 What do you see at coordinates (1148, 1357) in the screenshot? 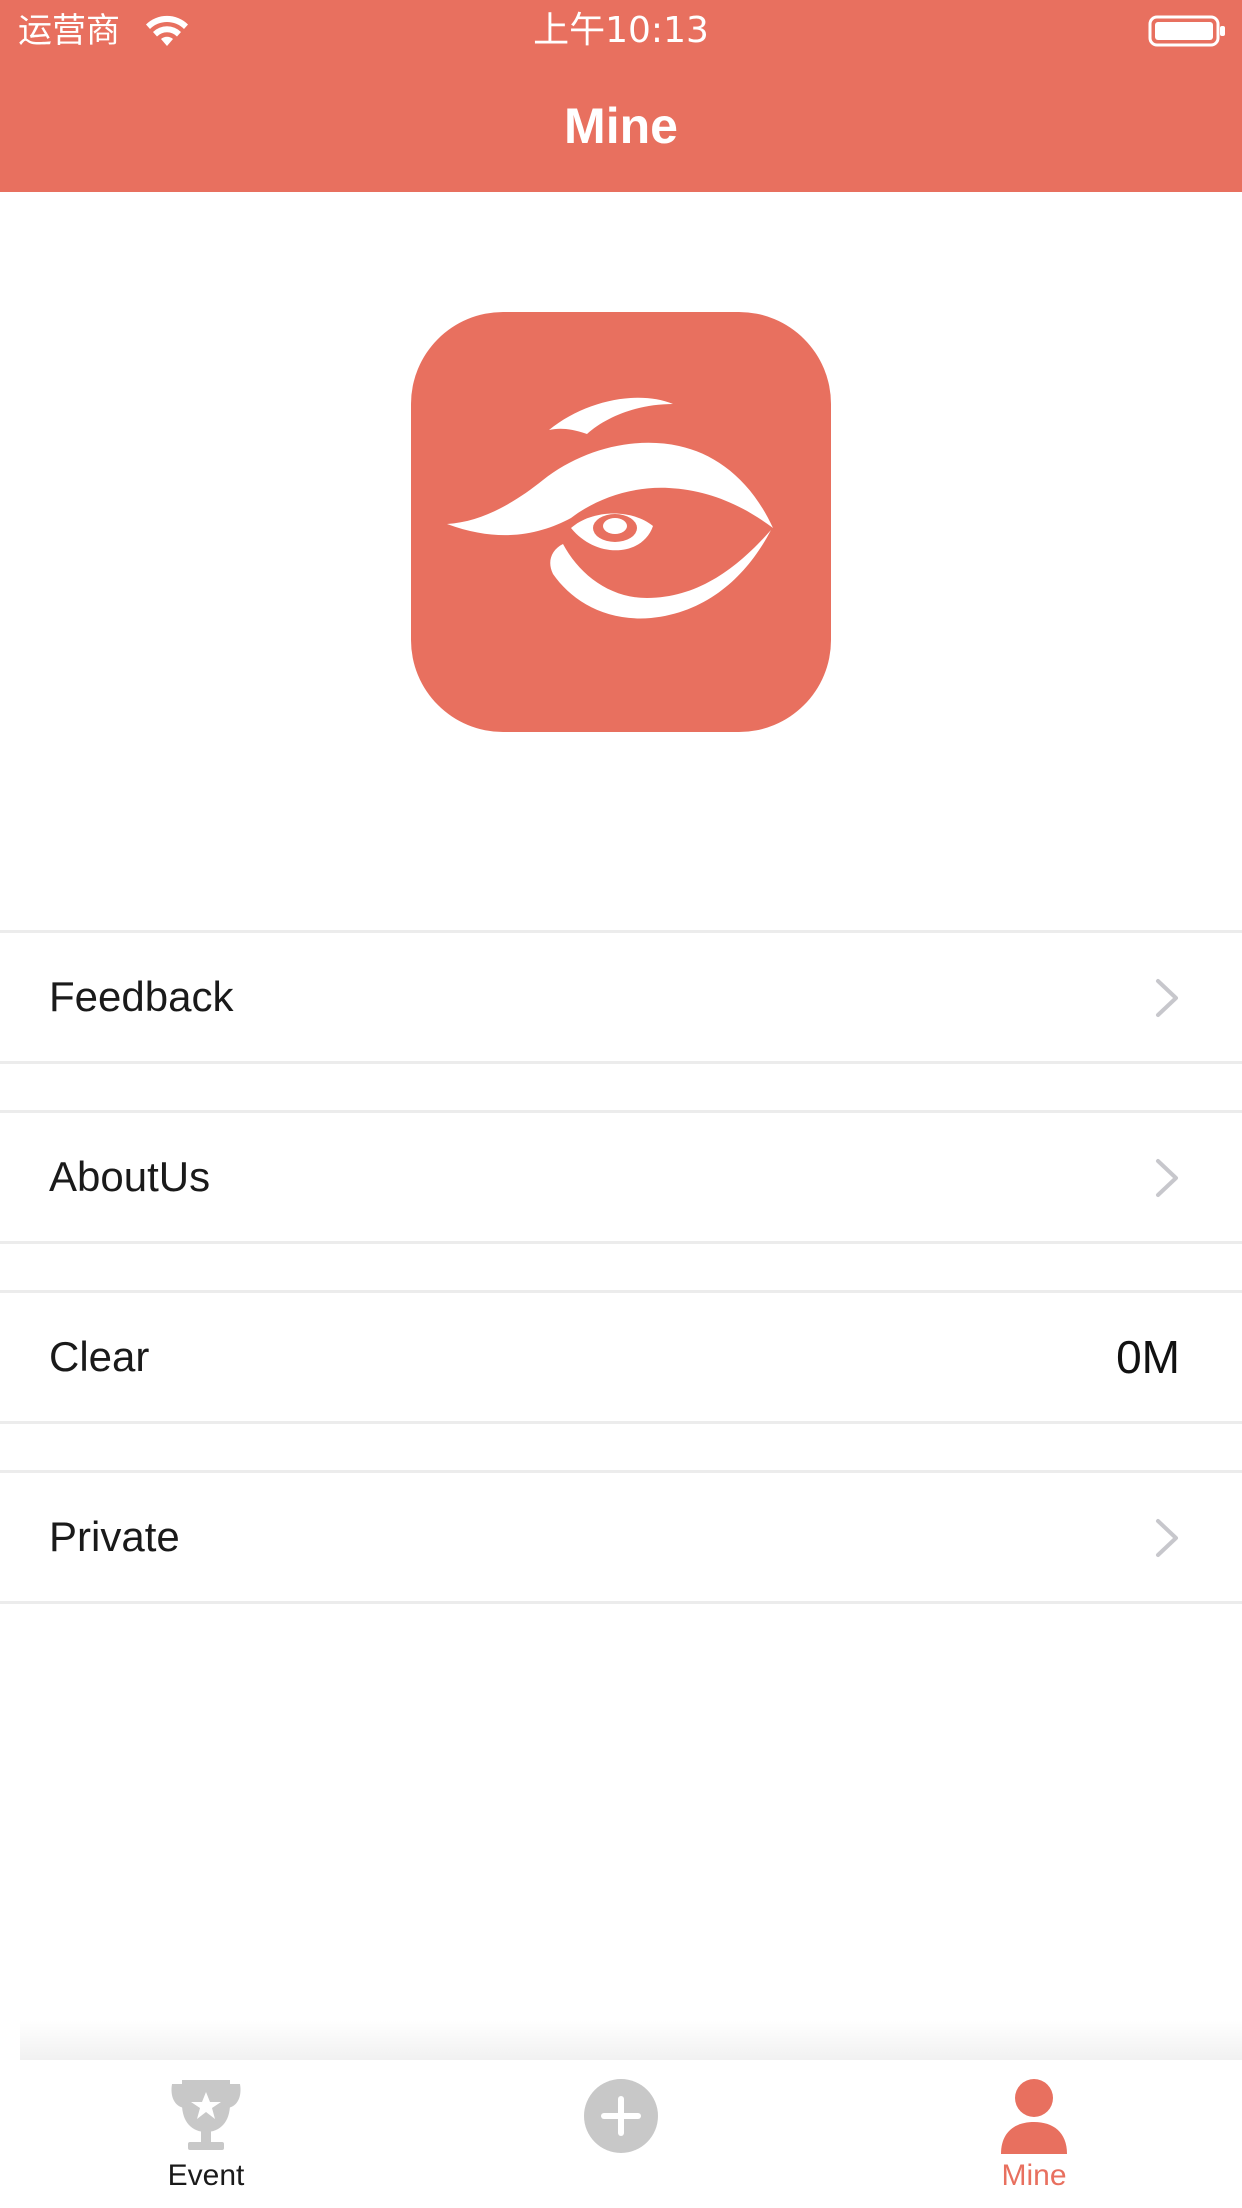
I see `cache-size-value: 0M` at bounding box center [1148, 1357].